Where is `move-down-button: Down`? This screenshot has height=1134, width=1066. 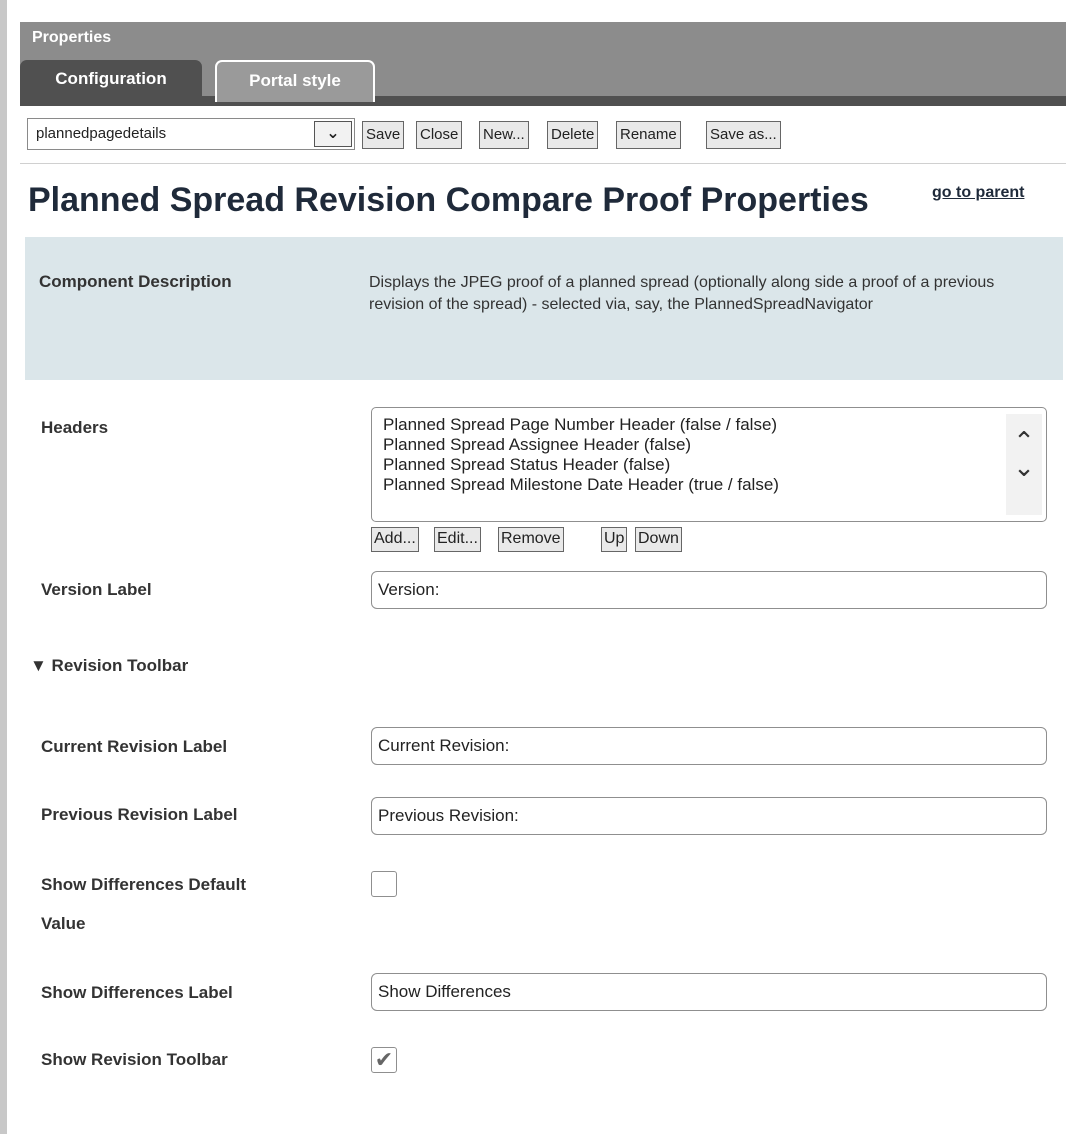
move-down-button: Down is located at coordinates (658, 539).